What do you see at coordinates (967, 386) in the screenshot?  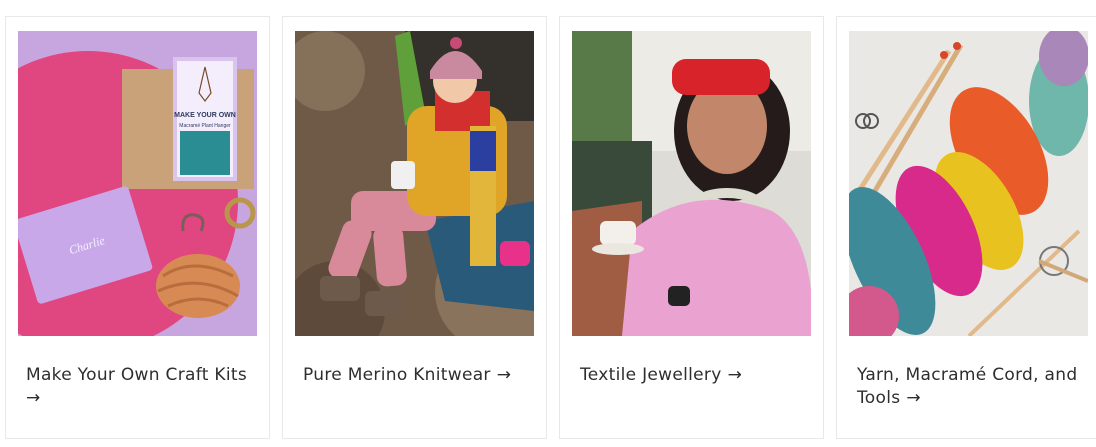 I see `collection-title-text: Yarn, Macramé Cord, and Tools` at bounding box center [967, 386].